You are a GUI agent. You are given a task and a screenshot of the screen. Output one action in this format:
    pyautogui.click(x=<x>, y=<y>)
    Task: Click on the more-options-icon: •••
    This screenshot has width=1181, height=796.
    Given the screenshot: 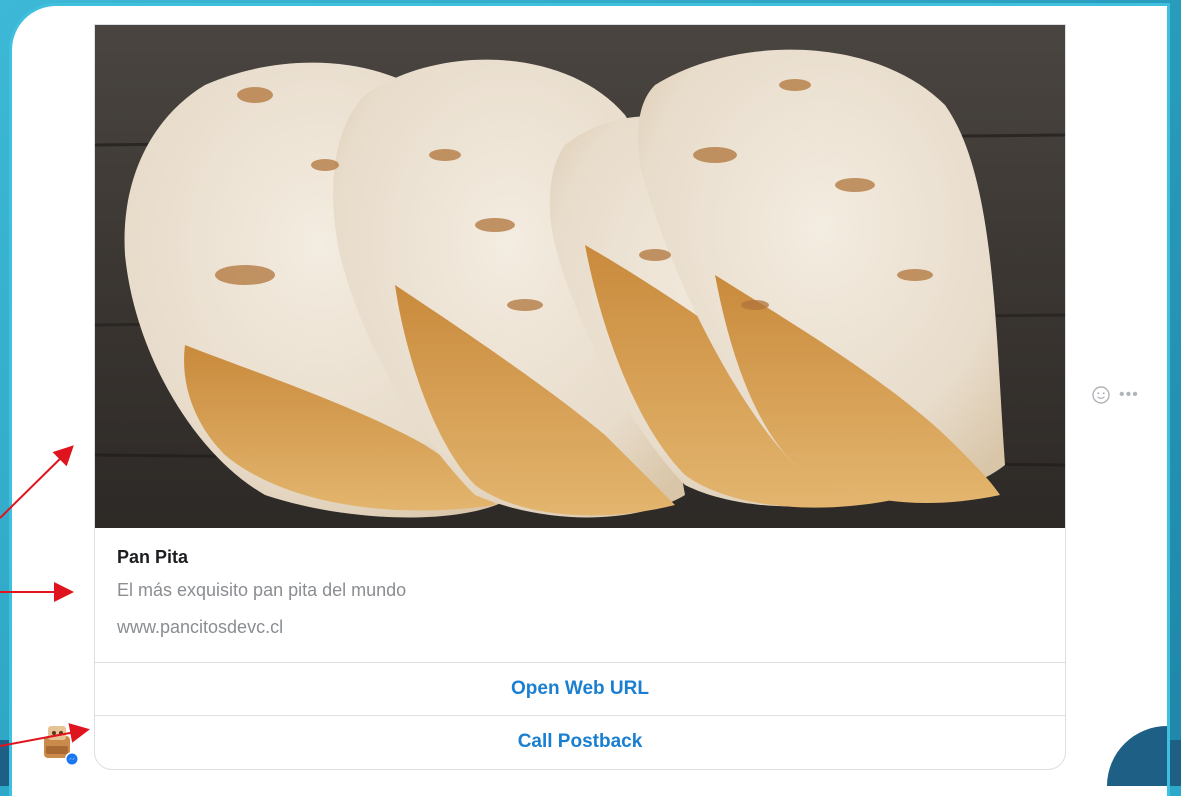 What is the action you would take?
    pyautogui.click(x=1129, y=395)
    